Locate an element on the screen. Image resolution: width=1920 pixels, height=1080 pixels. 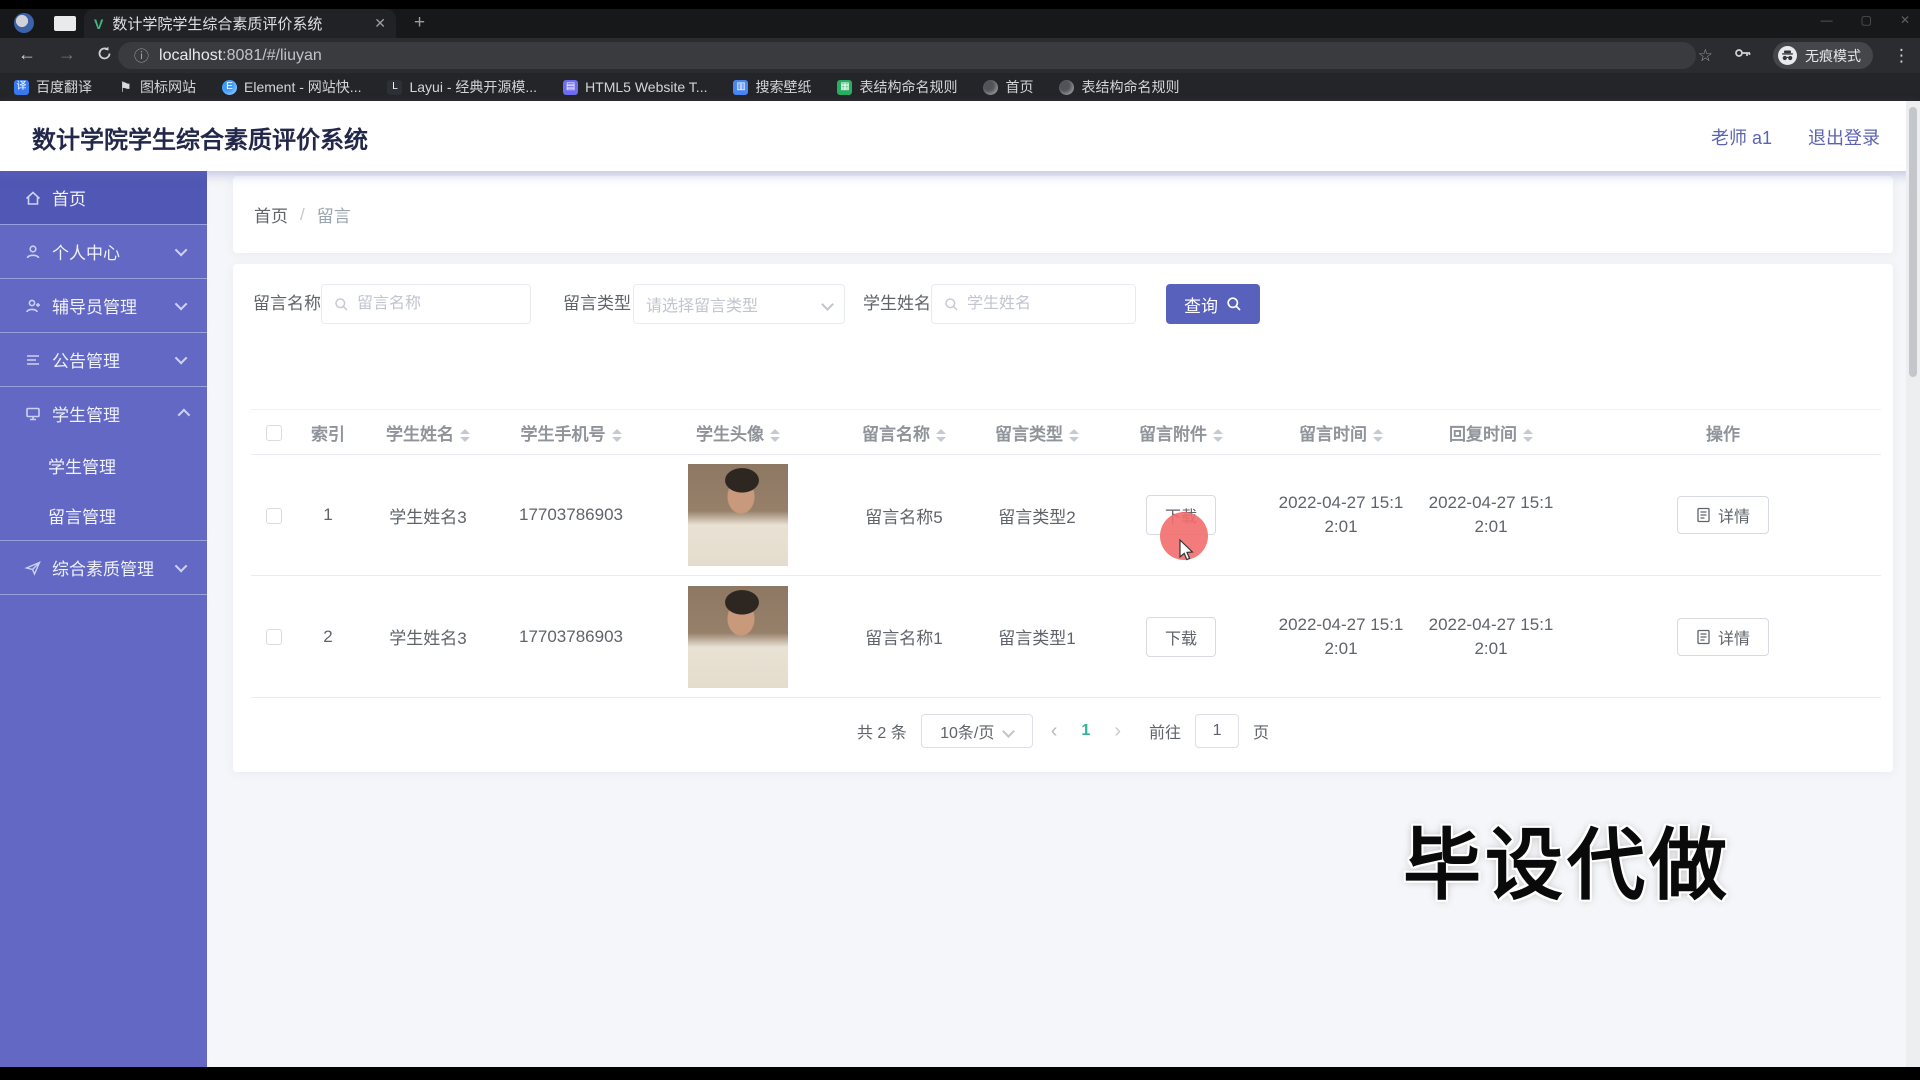
window-maximize-button: ▢ is located at coordinates (1866, 20).